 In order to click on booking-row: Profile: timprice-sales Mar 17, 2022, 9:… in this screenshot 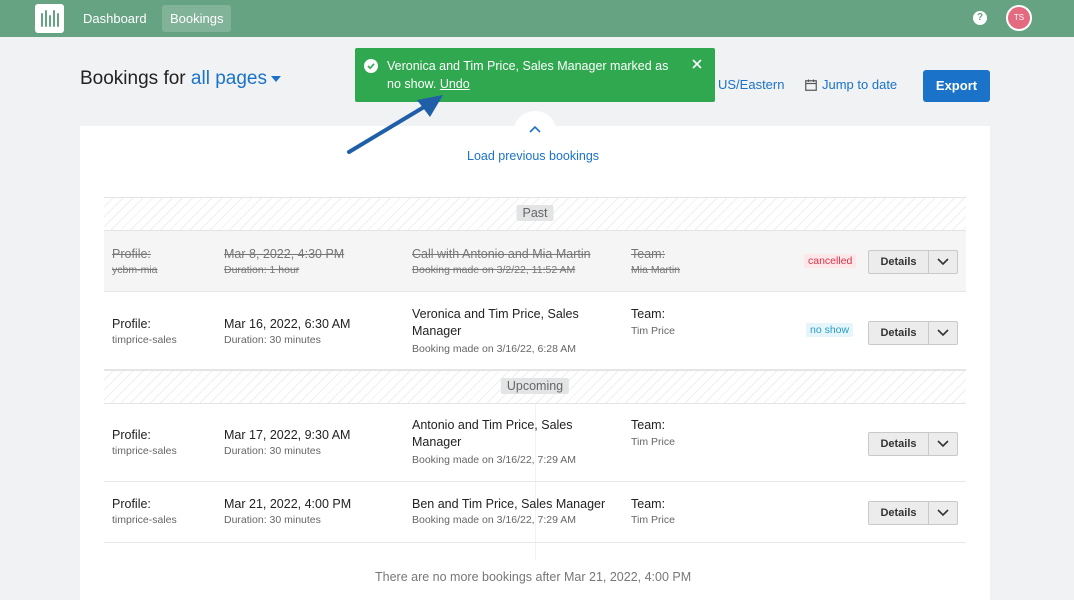, I will do `click(535, 443)`.